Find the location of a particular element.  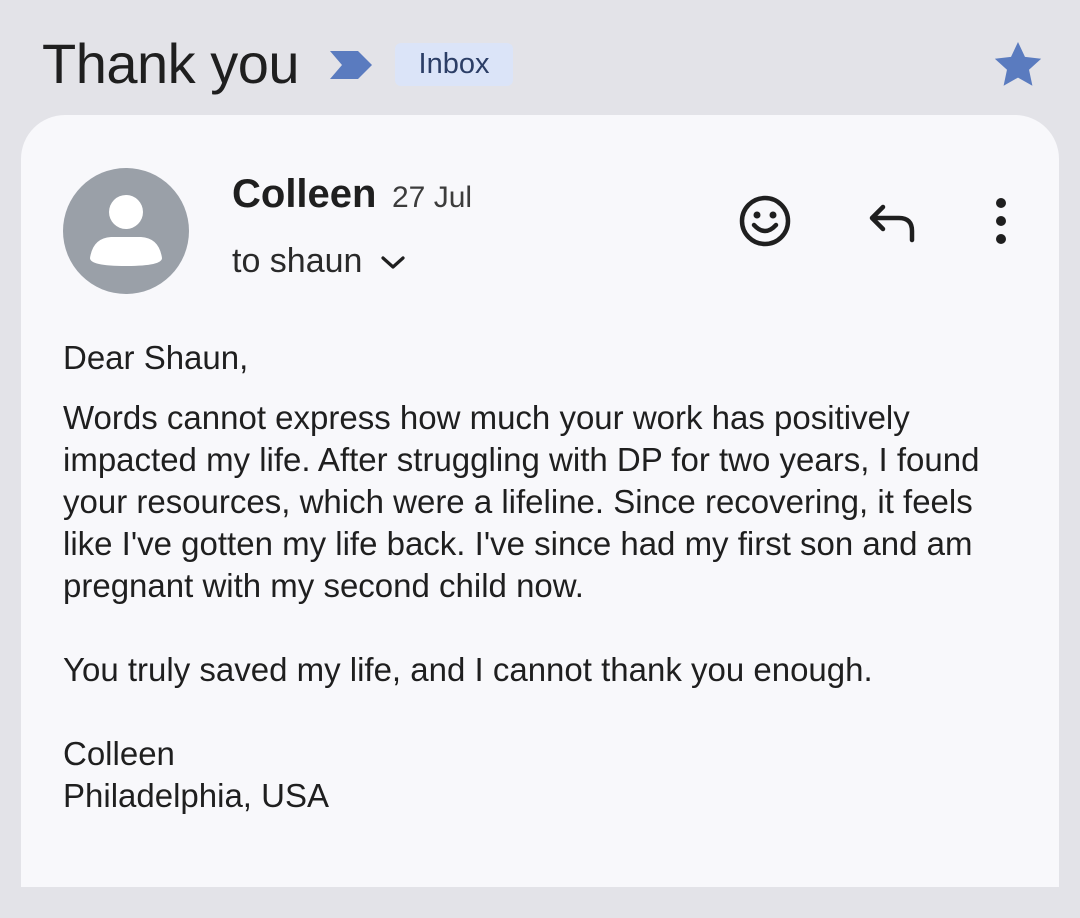

emoji-reaction-icon is located at coordinates (765, 221).